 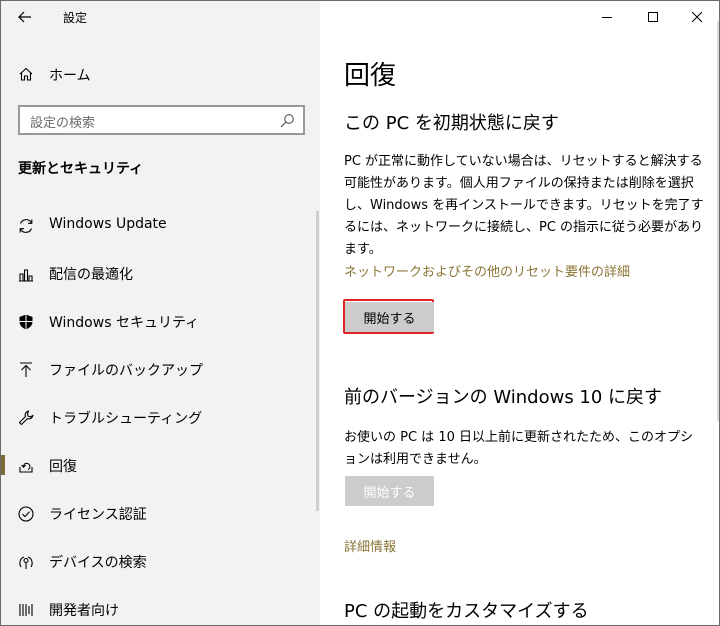 I want to click on close-icon, so click(x=697, y=17).